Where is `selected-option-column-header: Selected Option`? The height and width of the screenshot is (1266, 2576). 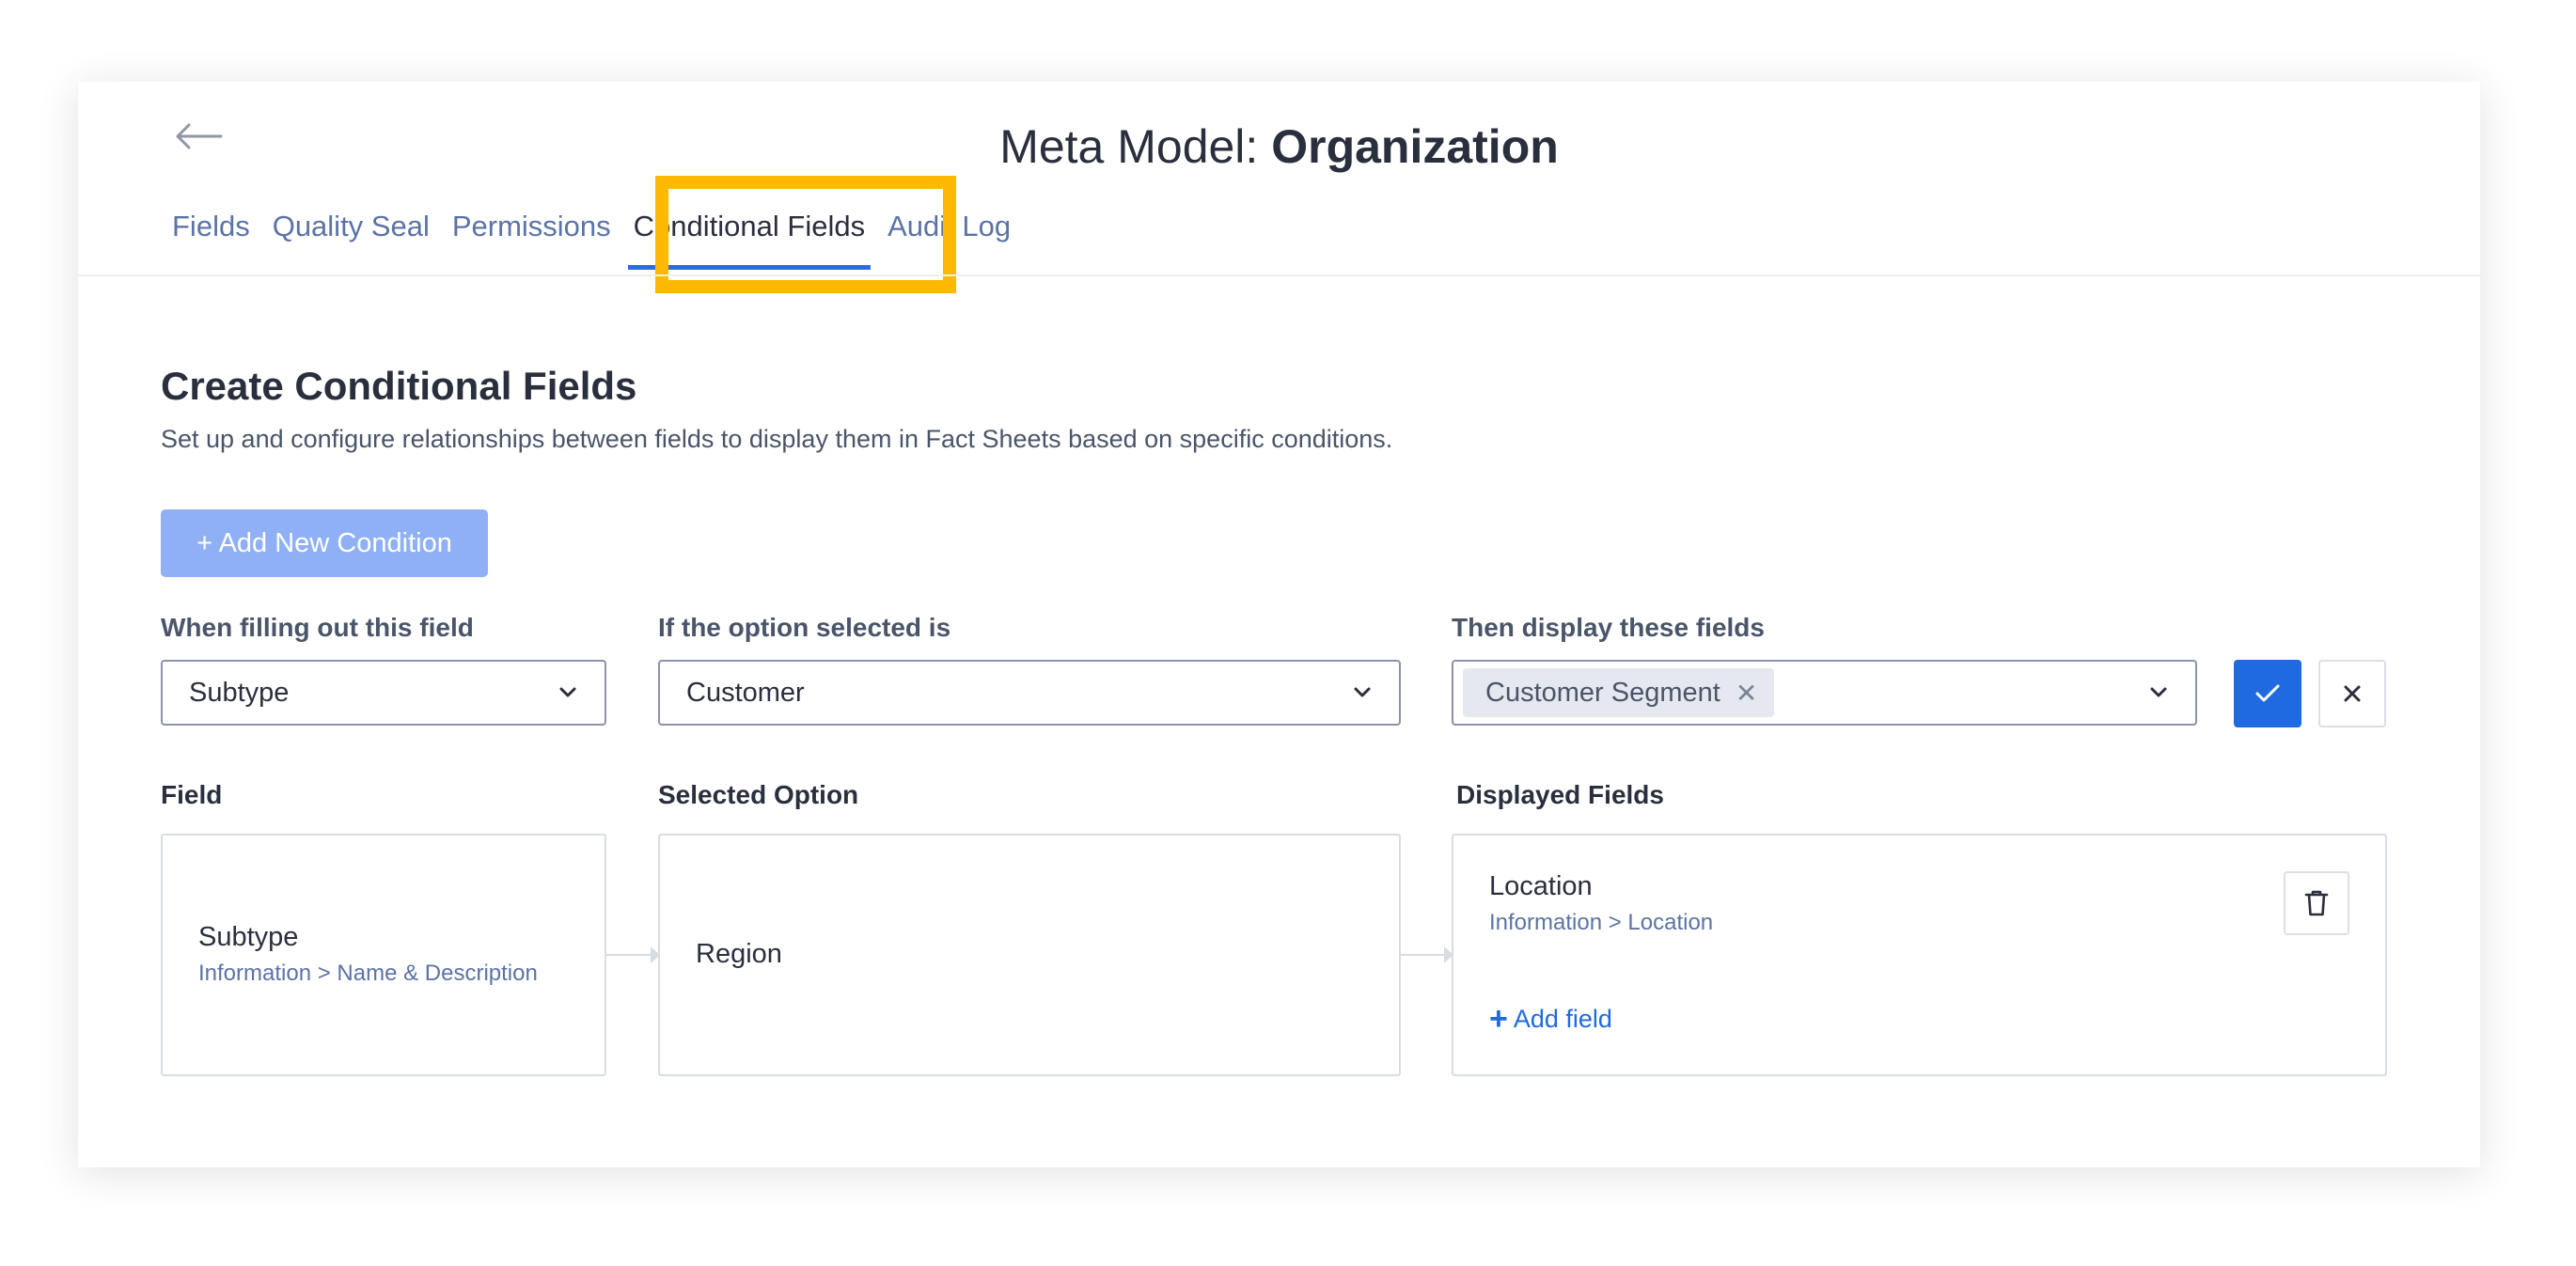 selected-option-column-header: Selected Option is located at coordinates (759, 794).